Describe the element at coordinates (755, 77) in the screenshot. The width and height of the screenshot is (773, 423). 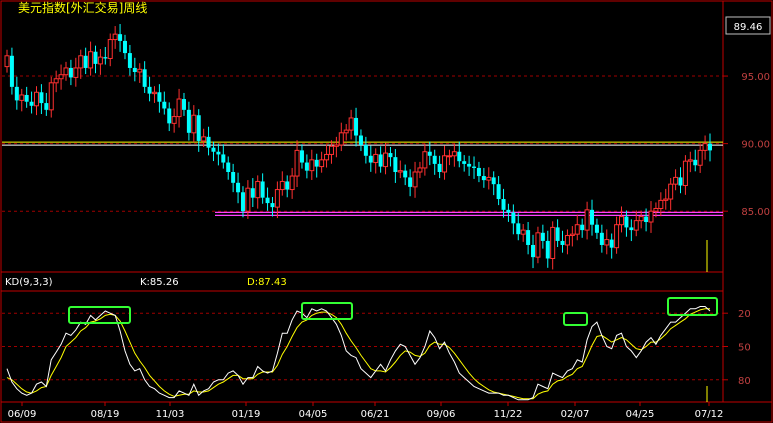
I see `price-tick-label: 95.00` at that location.